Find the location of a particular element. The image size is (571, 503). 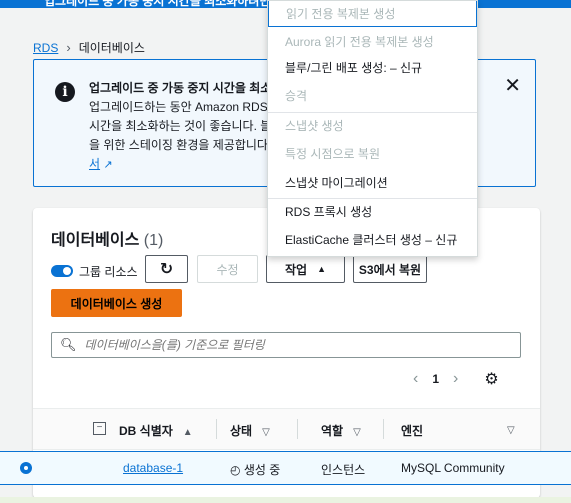

table-header: − DB 식별자 ▲ 상태 ▽ 역할 ▽ 엔진 ▽ is located at coordinates (286, 429).